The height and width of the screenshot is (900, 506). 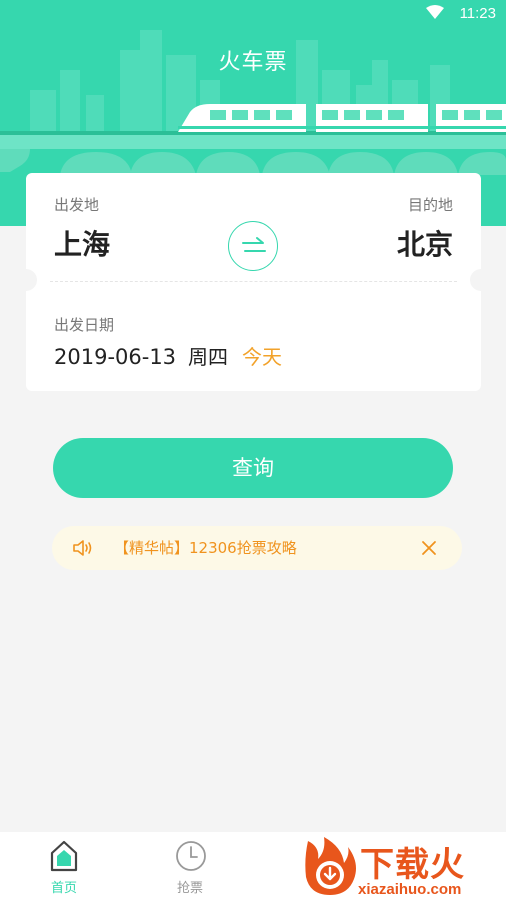 I want to click on swap-icon, so click(x=254, y=244).